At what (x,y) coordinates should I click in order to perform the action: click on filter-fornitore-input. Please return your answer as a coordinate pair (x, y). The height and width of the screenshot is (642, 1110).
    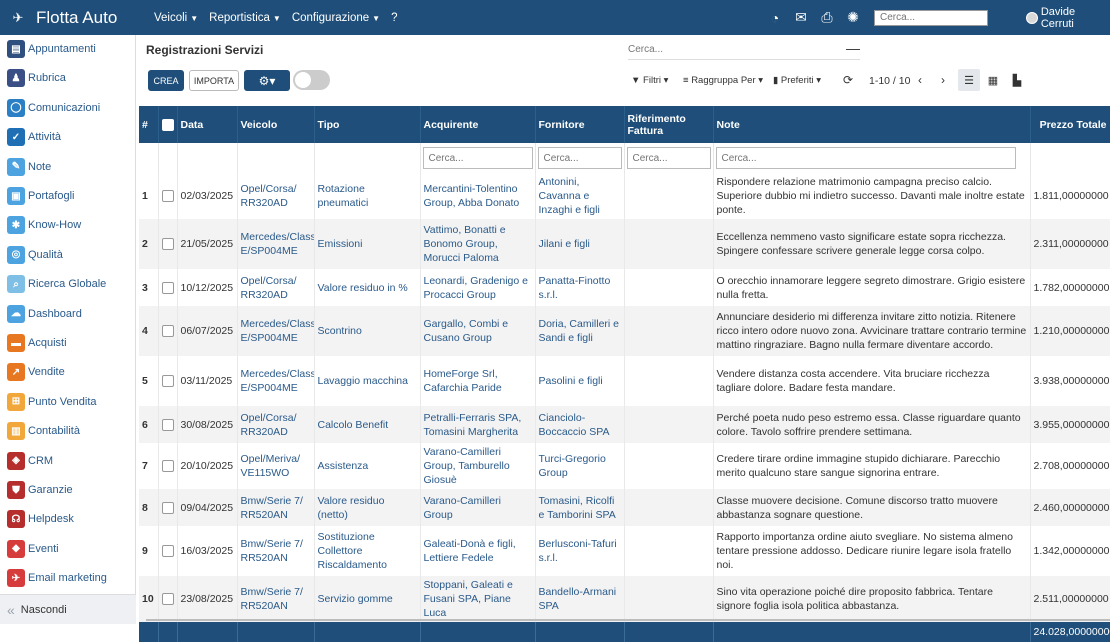
    Looking at the image, I should click on (579, 158).